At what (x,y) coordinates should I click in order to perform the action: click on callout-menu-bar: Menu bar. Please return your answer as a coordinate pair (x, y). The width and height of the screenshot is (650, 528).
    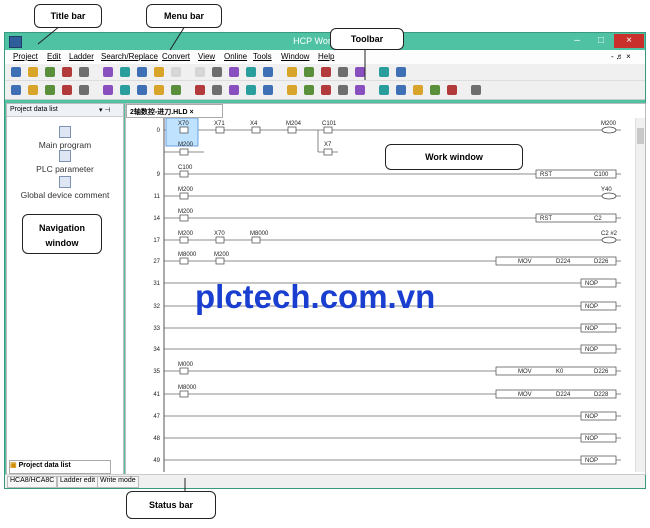
    Looking at the image, I should click on (184, 16).